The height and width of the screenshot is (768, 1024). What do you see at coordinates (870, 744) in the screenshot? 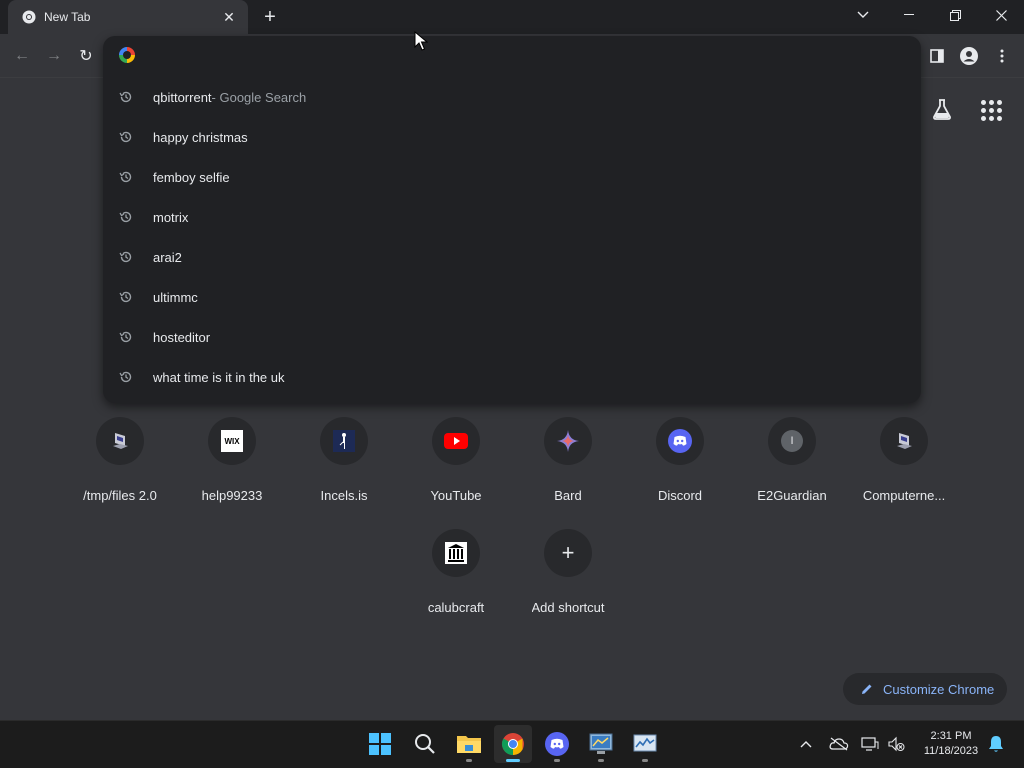
I see `network-icon` at bounding box center [870, 744].